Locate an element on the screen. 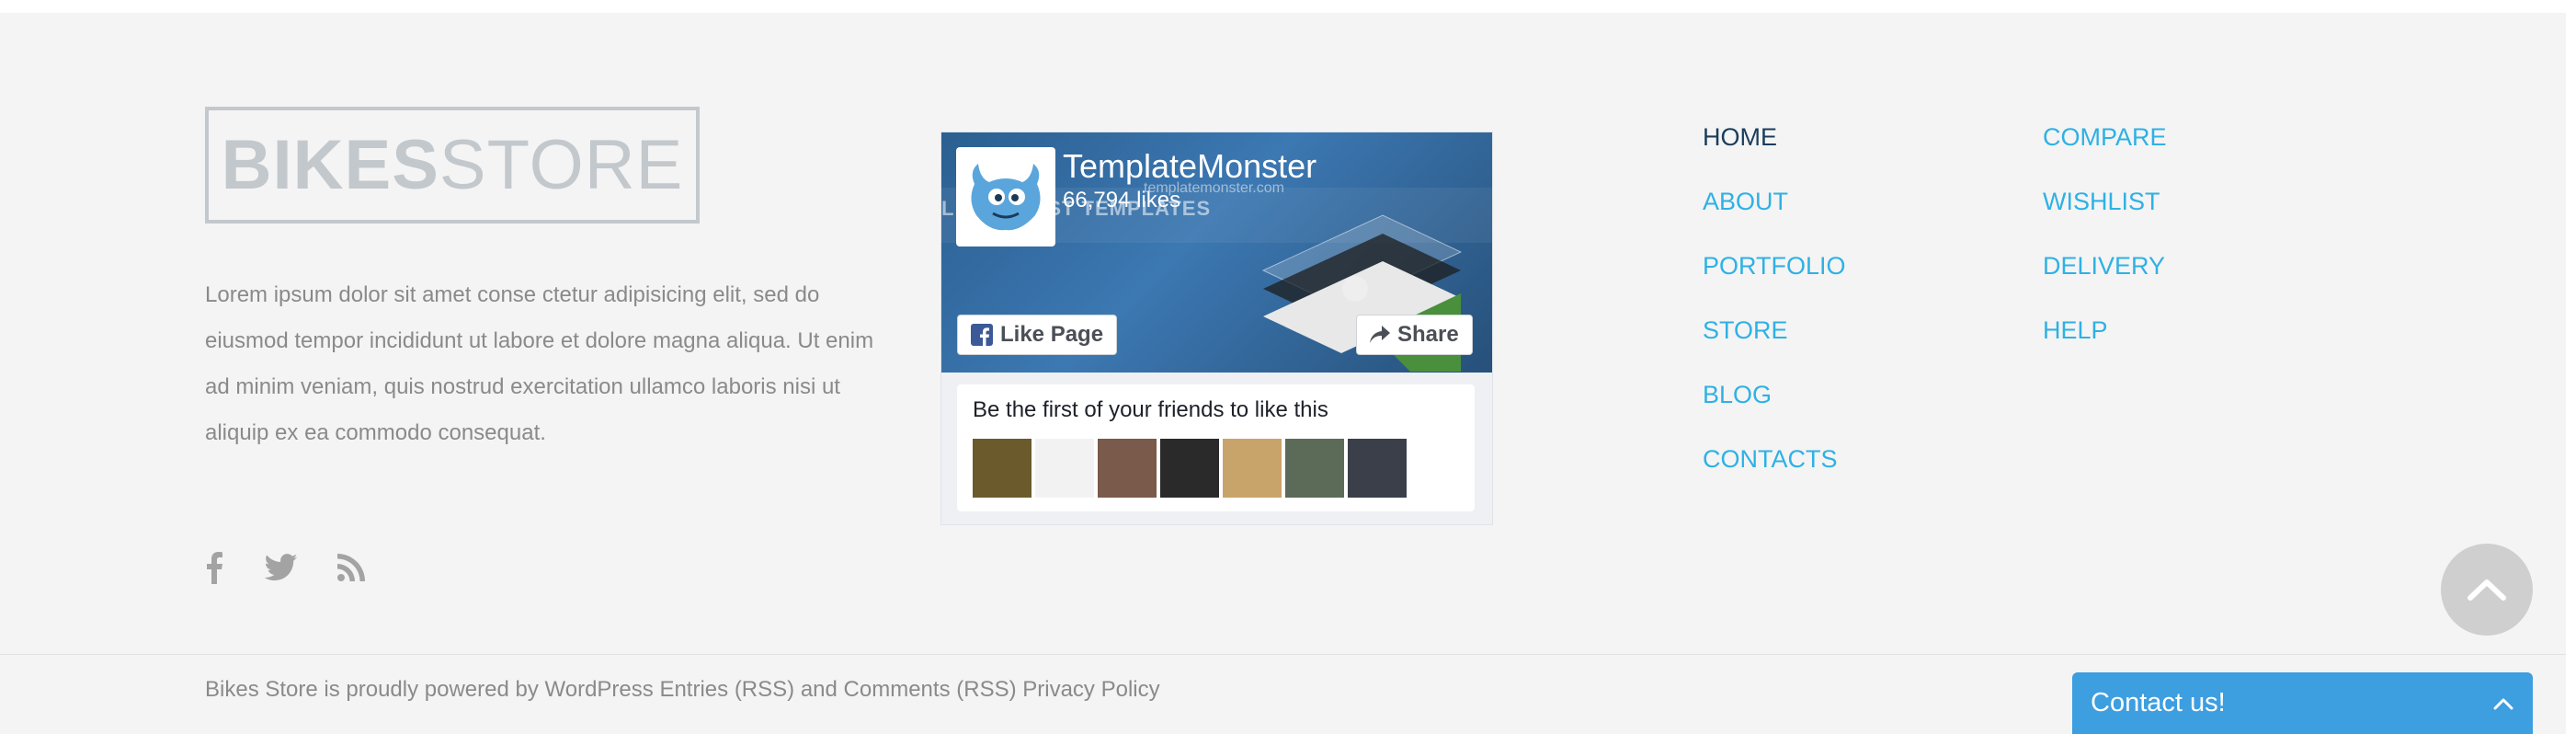  scroll-to-top-button is located at coordinates (2487, 590).